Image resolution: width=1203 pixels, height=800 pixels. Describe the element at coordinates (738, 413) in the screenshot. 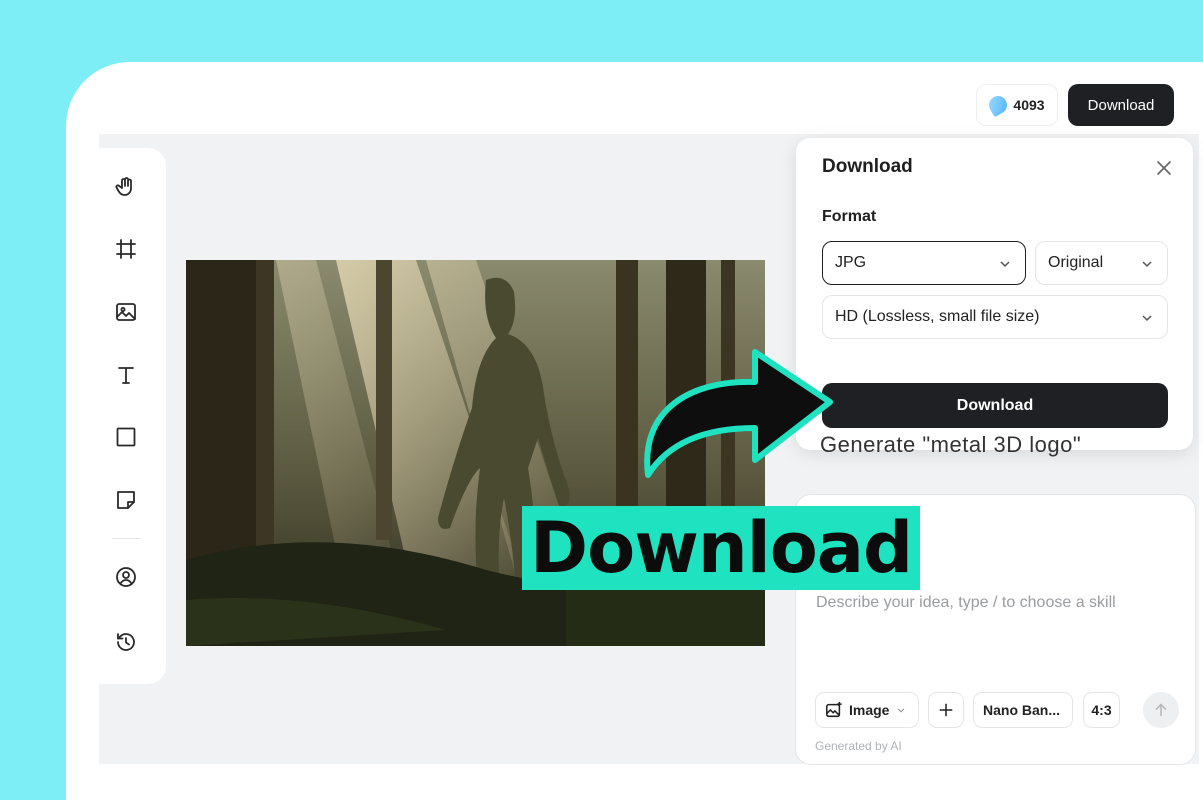

I see `callout-arrow-icon` at that location.